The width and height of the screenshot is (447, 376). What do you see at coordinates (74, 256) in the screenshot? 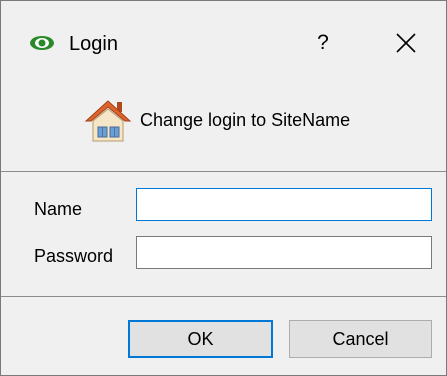
I see `password-label: Password` at bounding box center [74, 256].